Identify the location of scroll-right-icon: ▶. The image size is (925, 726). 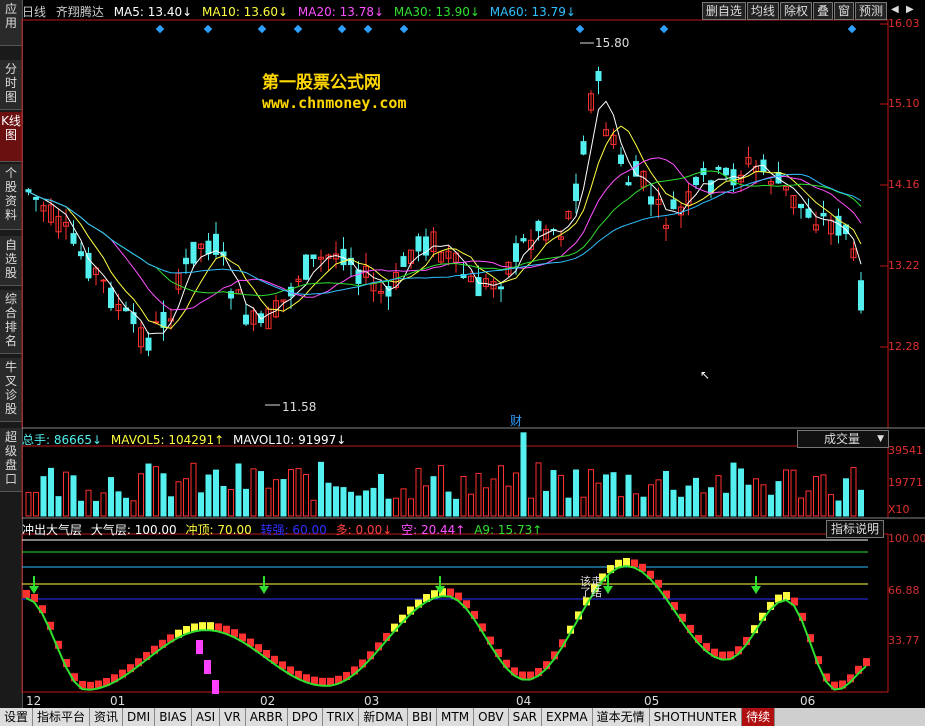
(910, 9).